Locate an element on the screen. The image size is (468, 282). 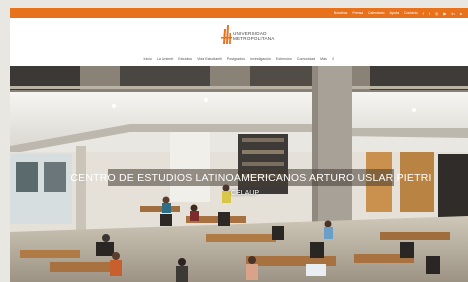
university-logo: UNIVERSIDAD METROPOLITANA is located at coordinates (251, 35).